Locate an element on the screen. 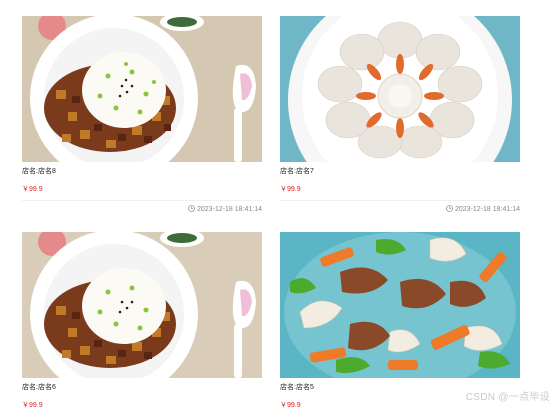 The width and height of the screenshot is (554, 410). csdn-watermark: CSDN @一点毕设 is located at coordinates (507, 397).